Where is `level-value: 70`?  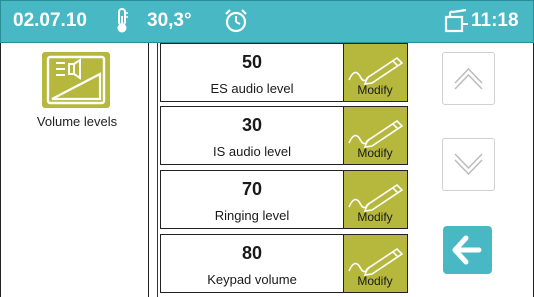
level-value: 70 is located at coordinates (252, 189).